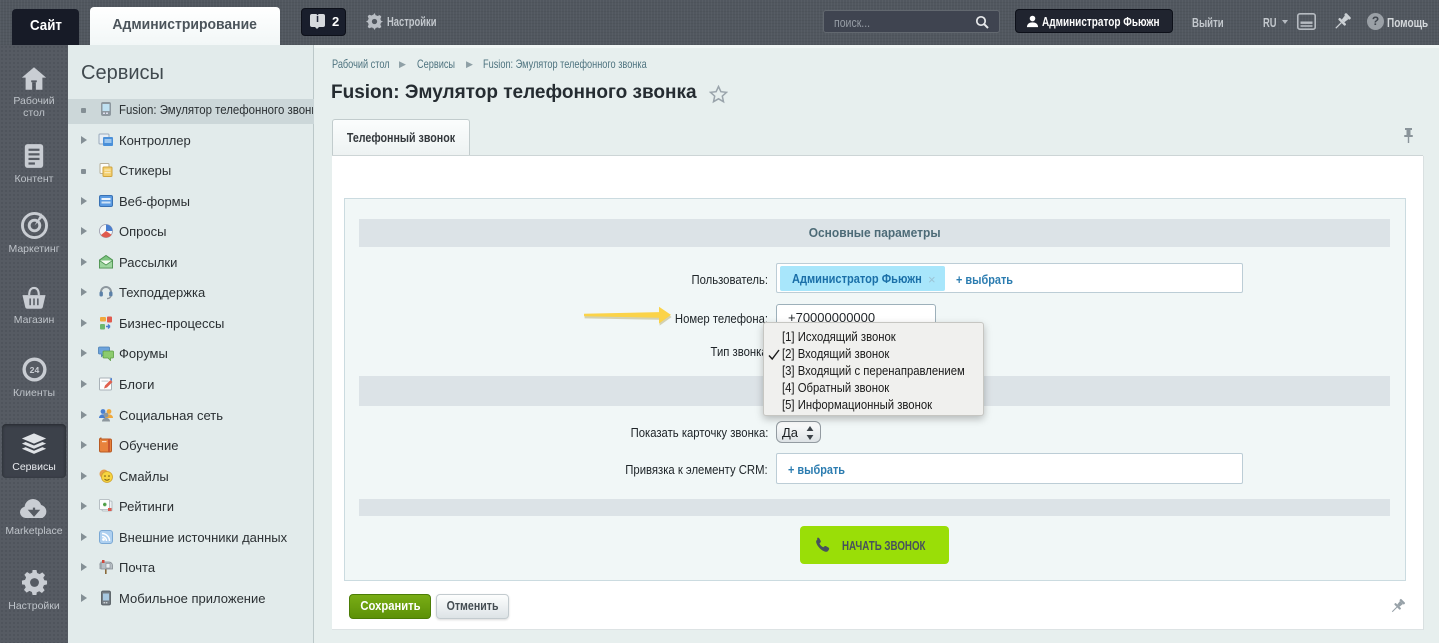  Describe the element at coordinates (34, 370) in the screenshot. I see `svg-text: 24` at that location.